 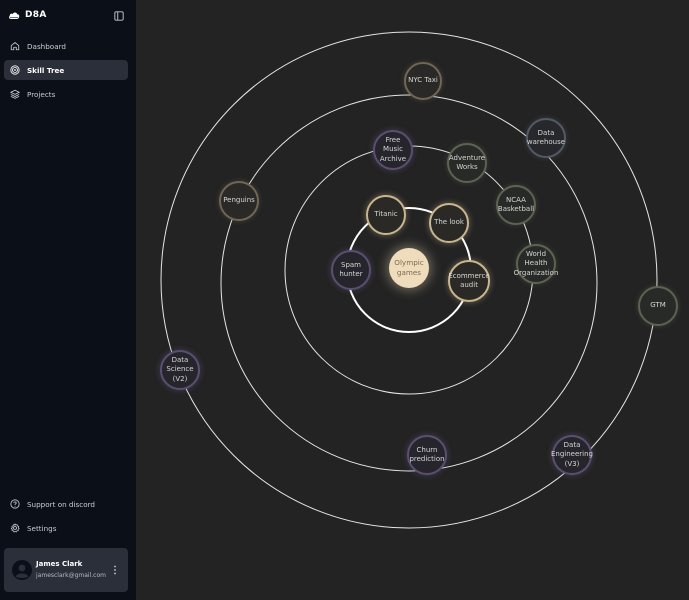 What do you see at coordinates (115, 570) in the screenshot?
I see `more-vertical-icon` at bounding box center [115, 570].